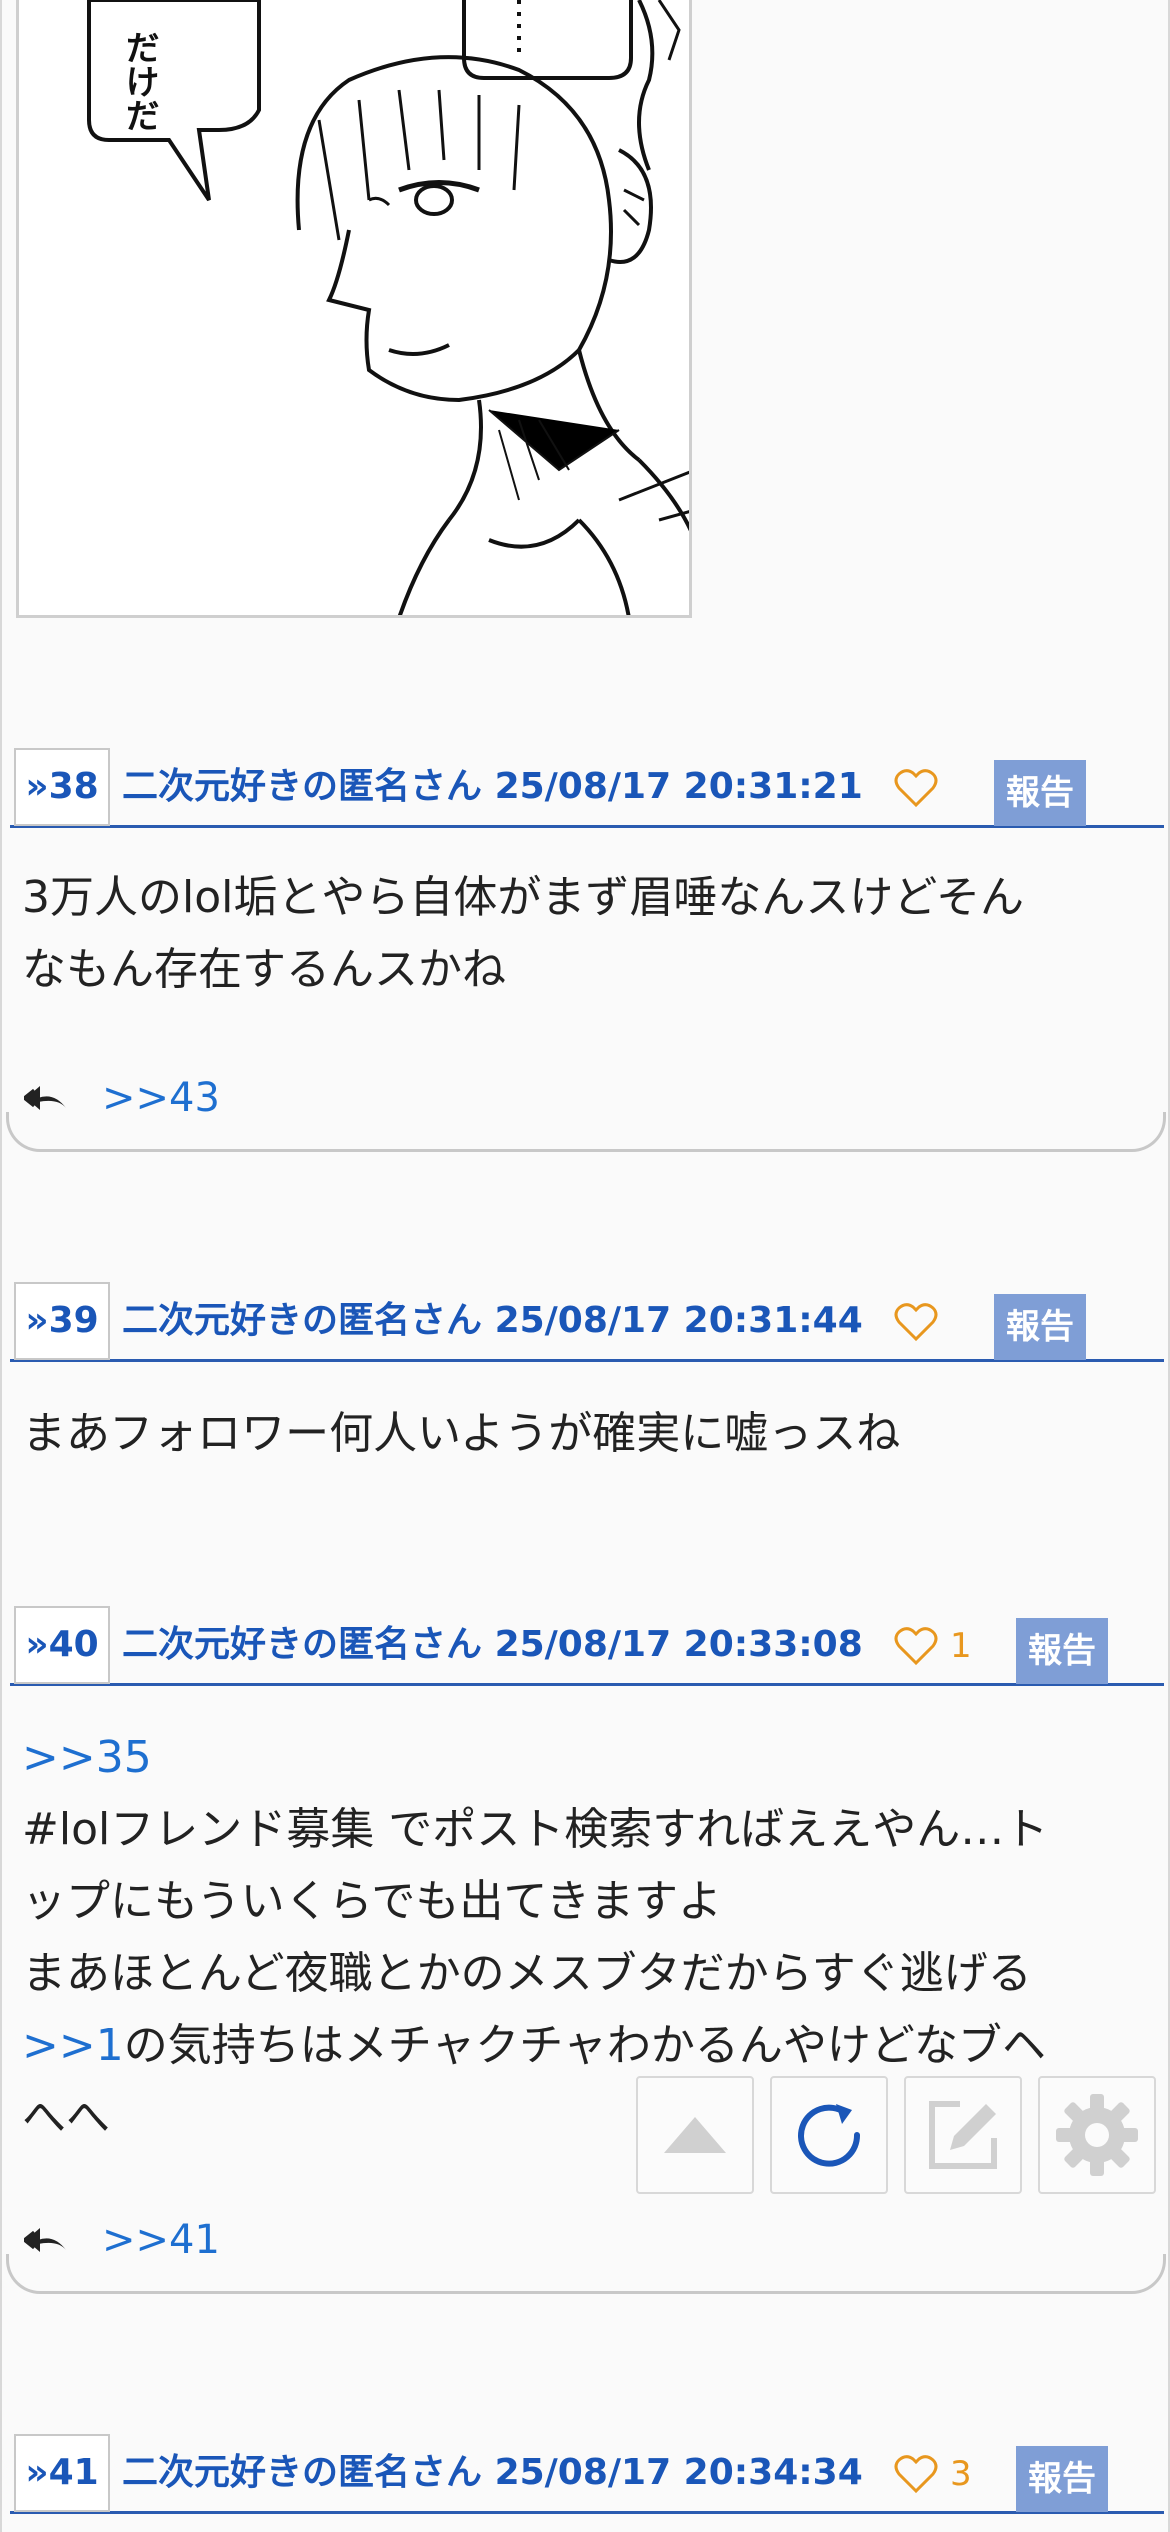  I want to click on post-datetime: 25/08/17 20:34:34, so click(678, 2472).